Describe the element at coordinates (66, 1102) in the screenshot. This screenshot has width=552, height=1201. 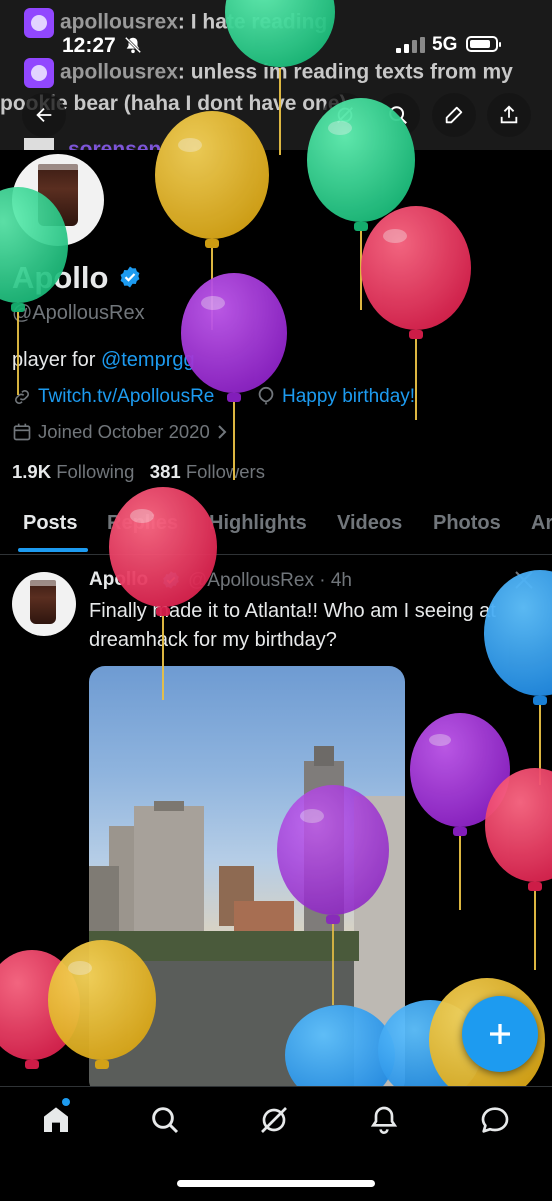
I see `unread-indicator` at that location.